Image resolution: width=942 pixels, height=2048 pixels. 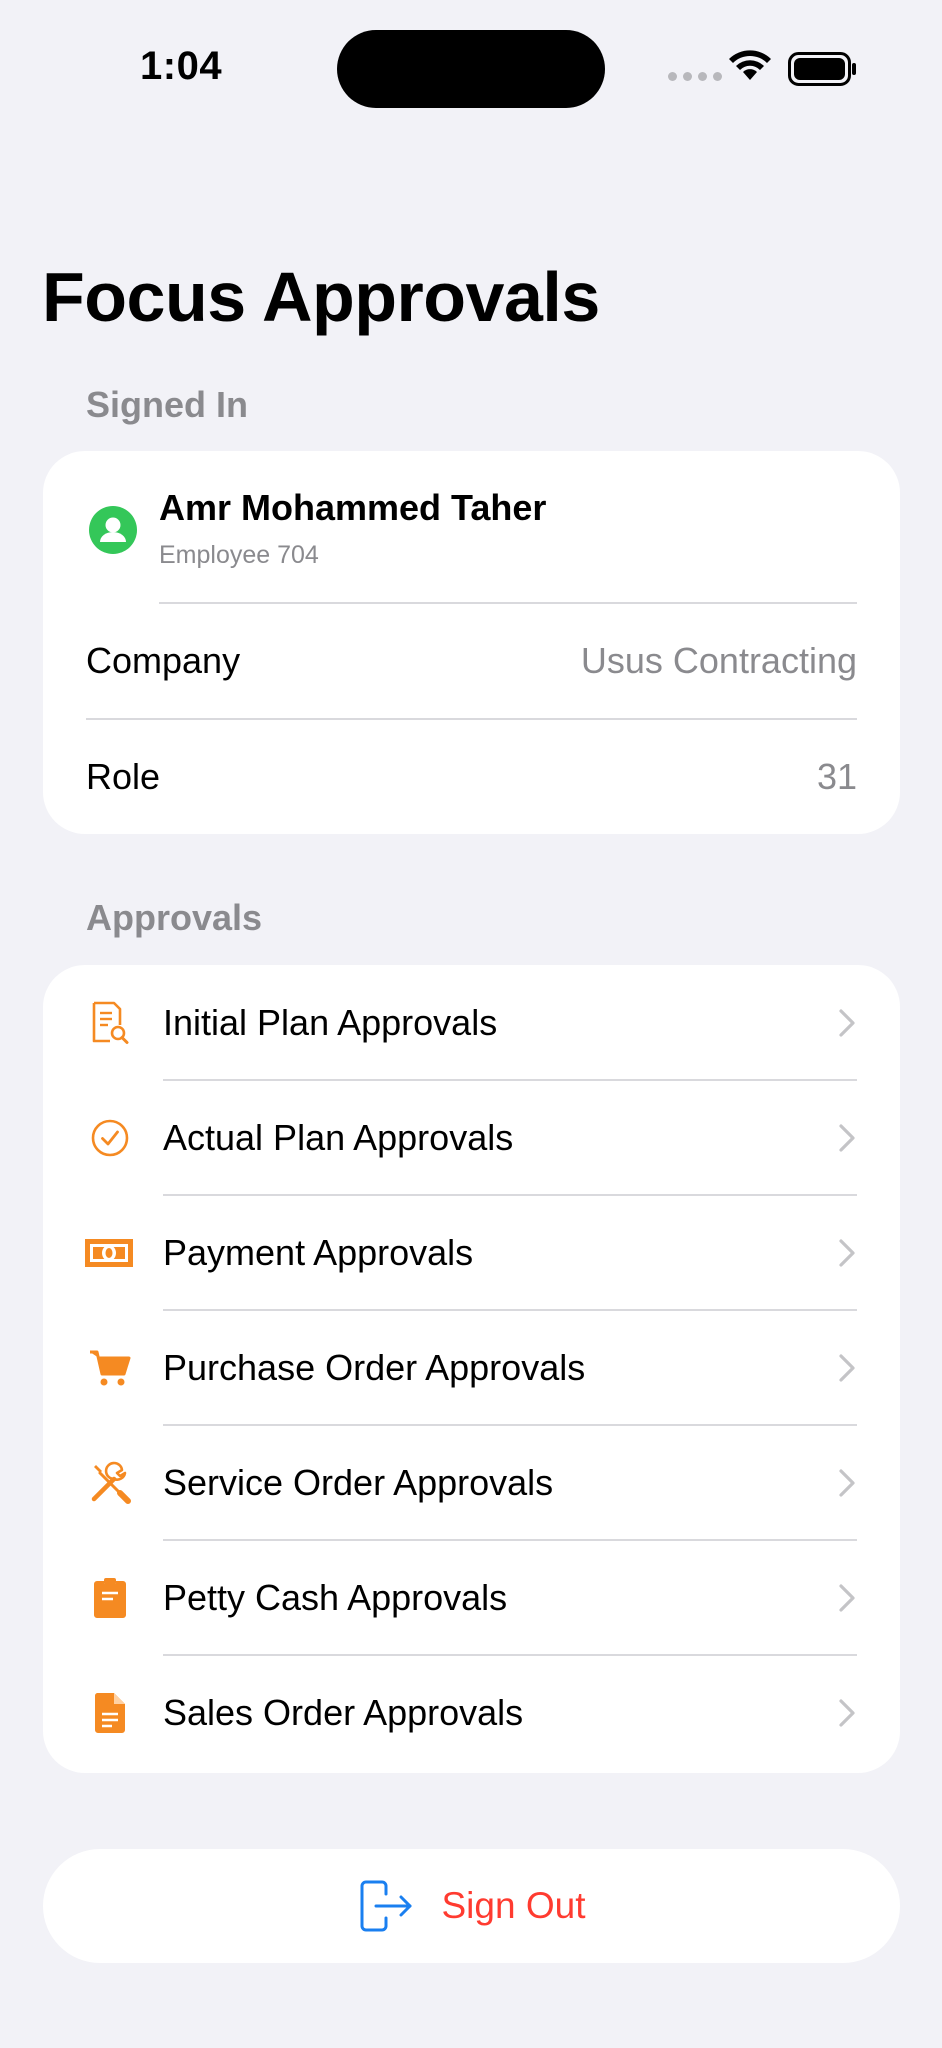 I want to click on approvals-section-header: Approvals, so click(x=174, y=917).